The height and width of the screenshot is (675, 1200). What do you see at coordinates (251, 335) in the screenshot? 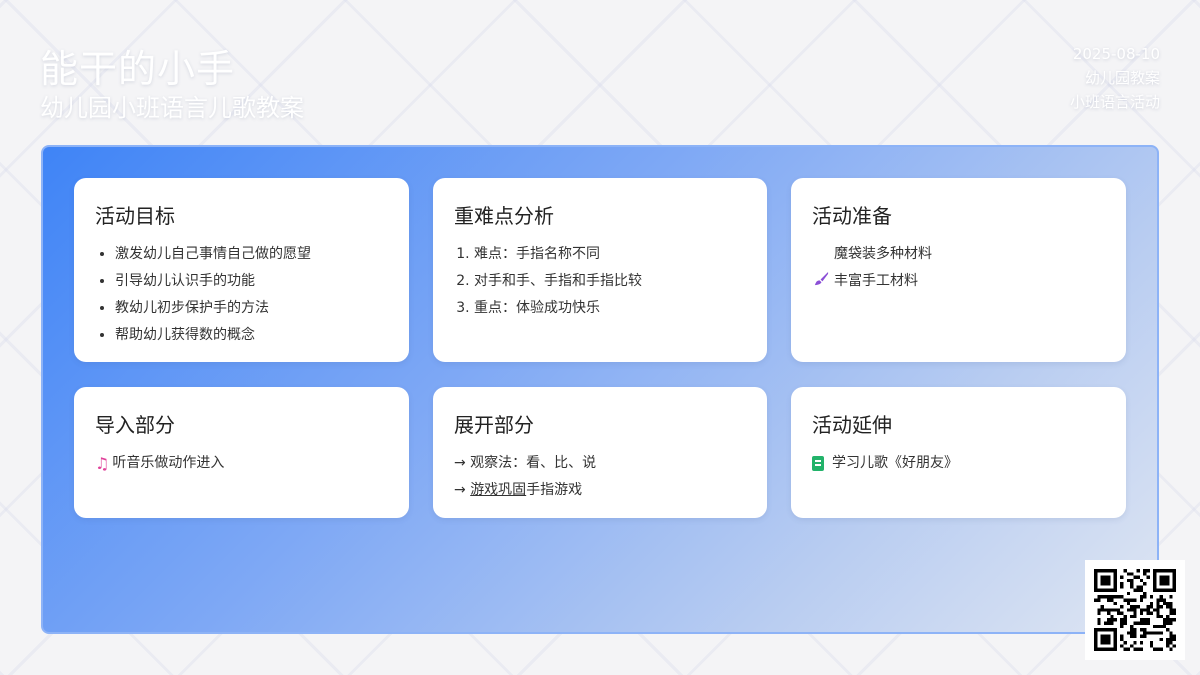
I see `list-item: 帮助幼儿获得数的概念` at bounding box center [251, 335].